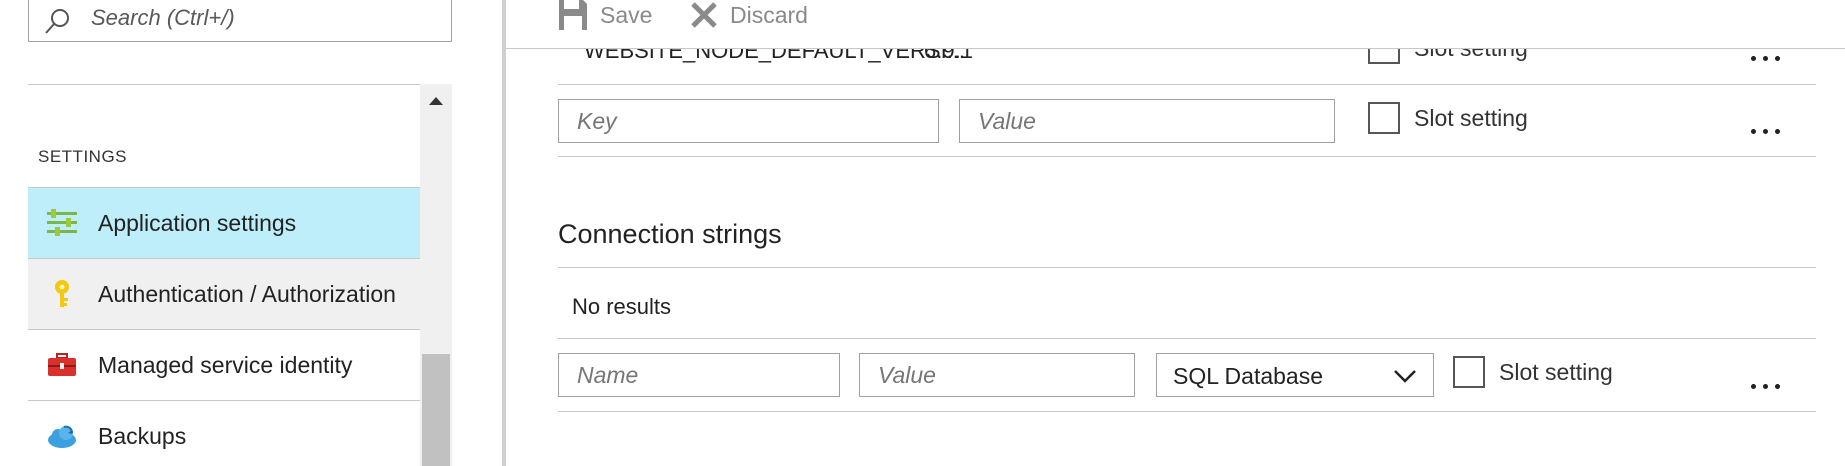  I want to click on key-icon, so click(62, 293).